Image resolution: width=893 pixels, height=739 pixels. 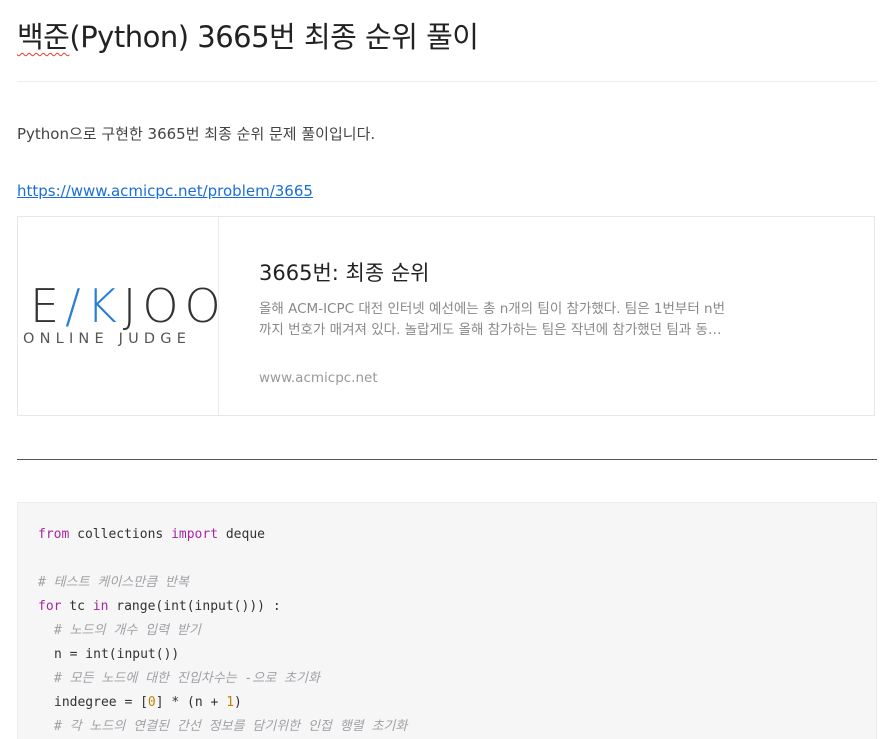 I want to click on code-text: indegree = [, so click(x=101, y=702).